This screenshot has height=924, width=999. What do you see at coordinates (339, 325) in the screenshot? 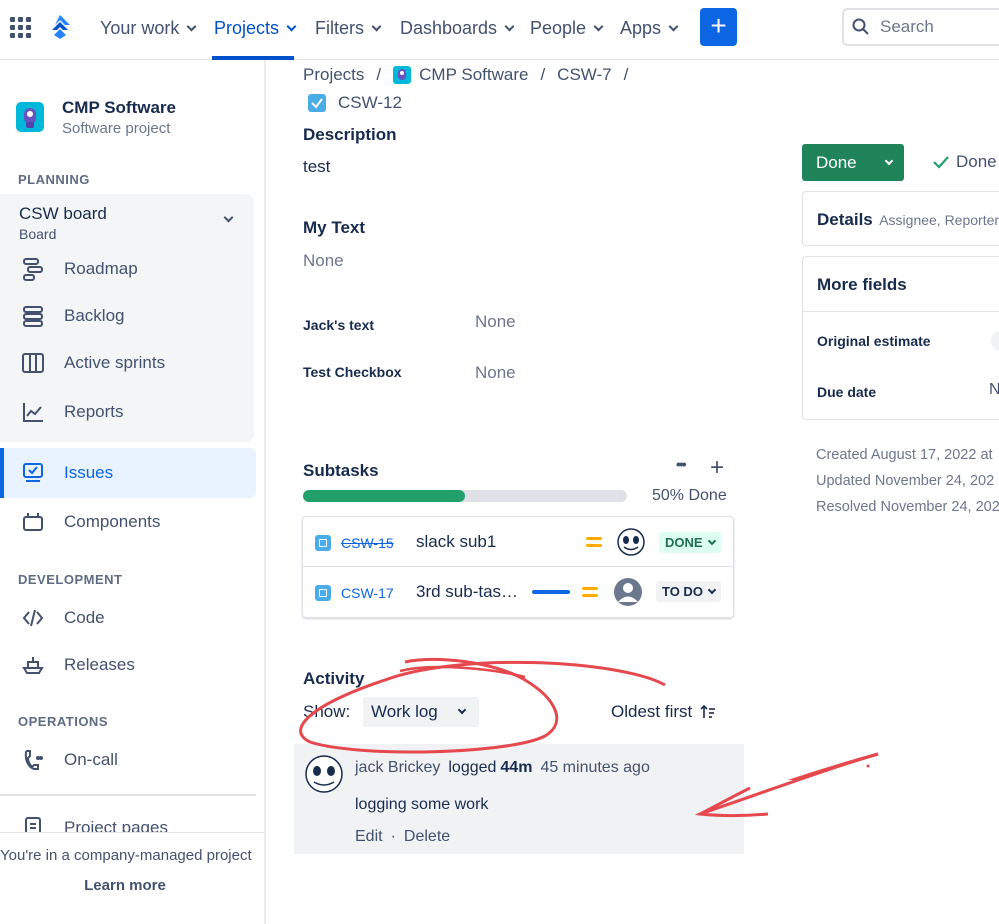
I see `jacks-text-label: Jack's text` at bounding box center [339, 325].